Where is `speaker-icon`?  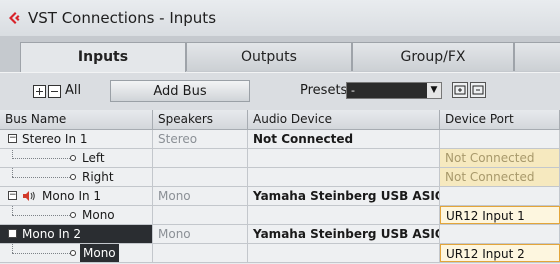
speaker-icon is located at coordinates (29, 196).